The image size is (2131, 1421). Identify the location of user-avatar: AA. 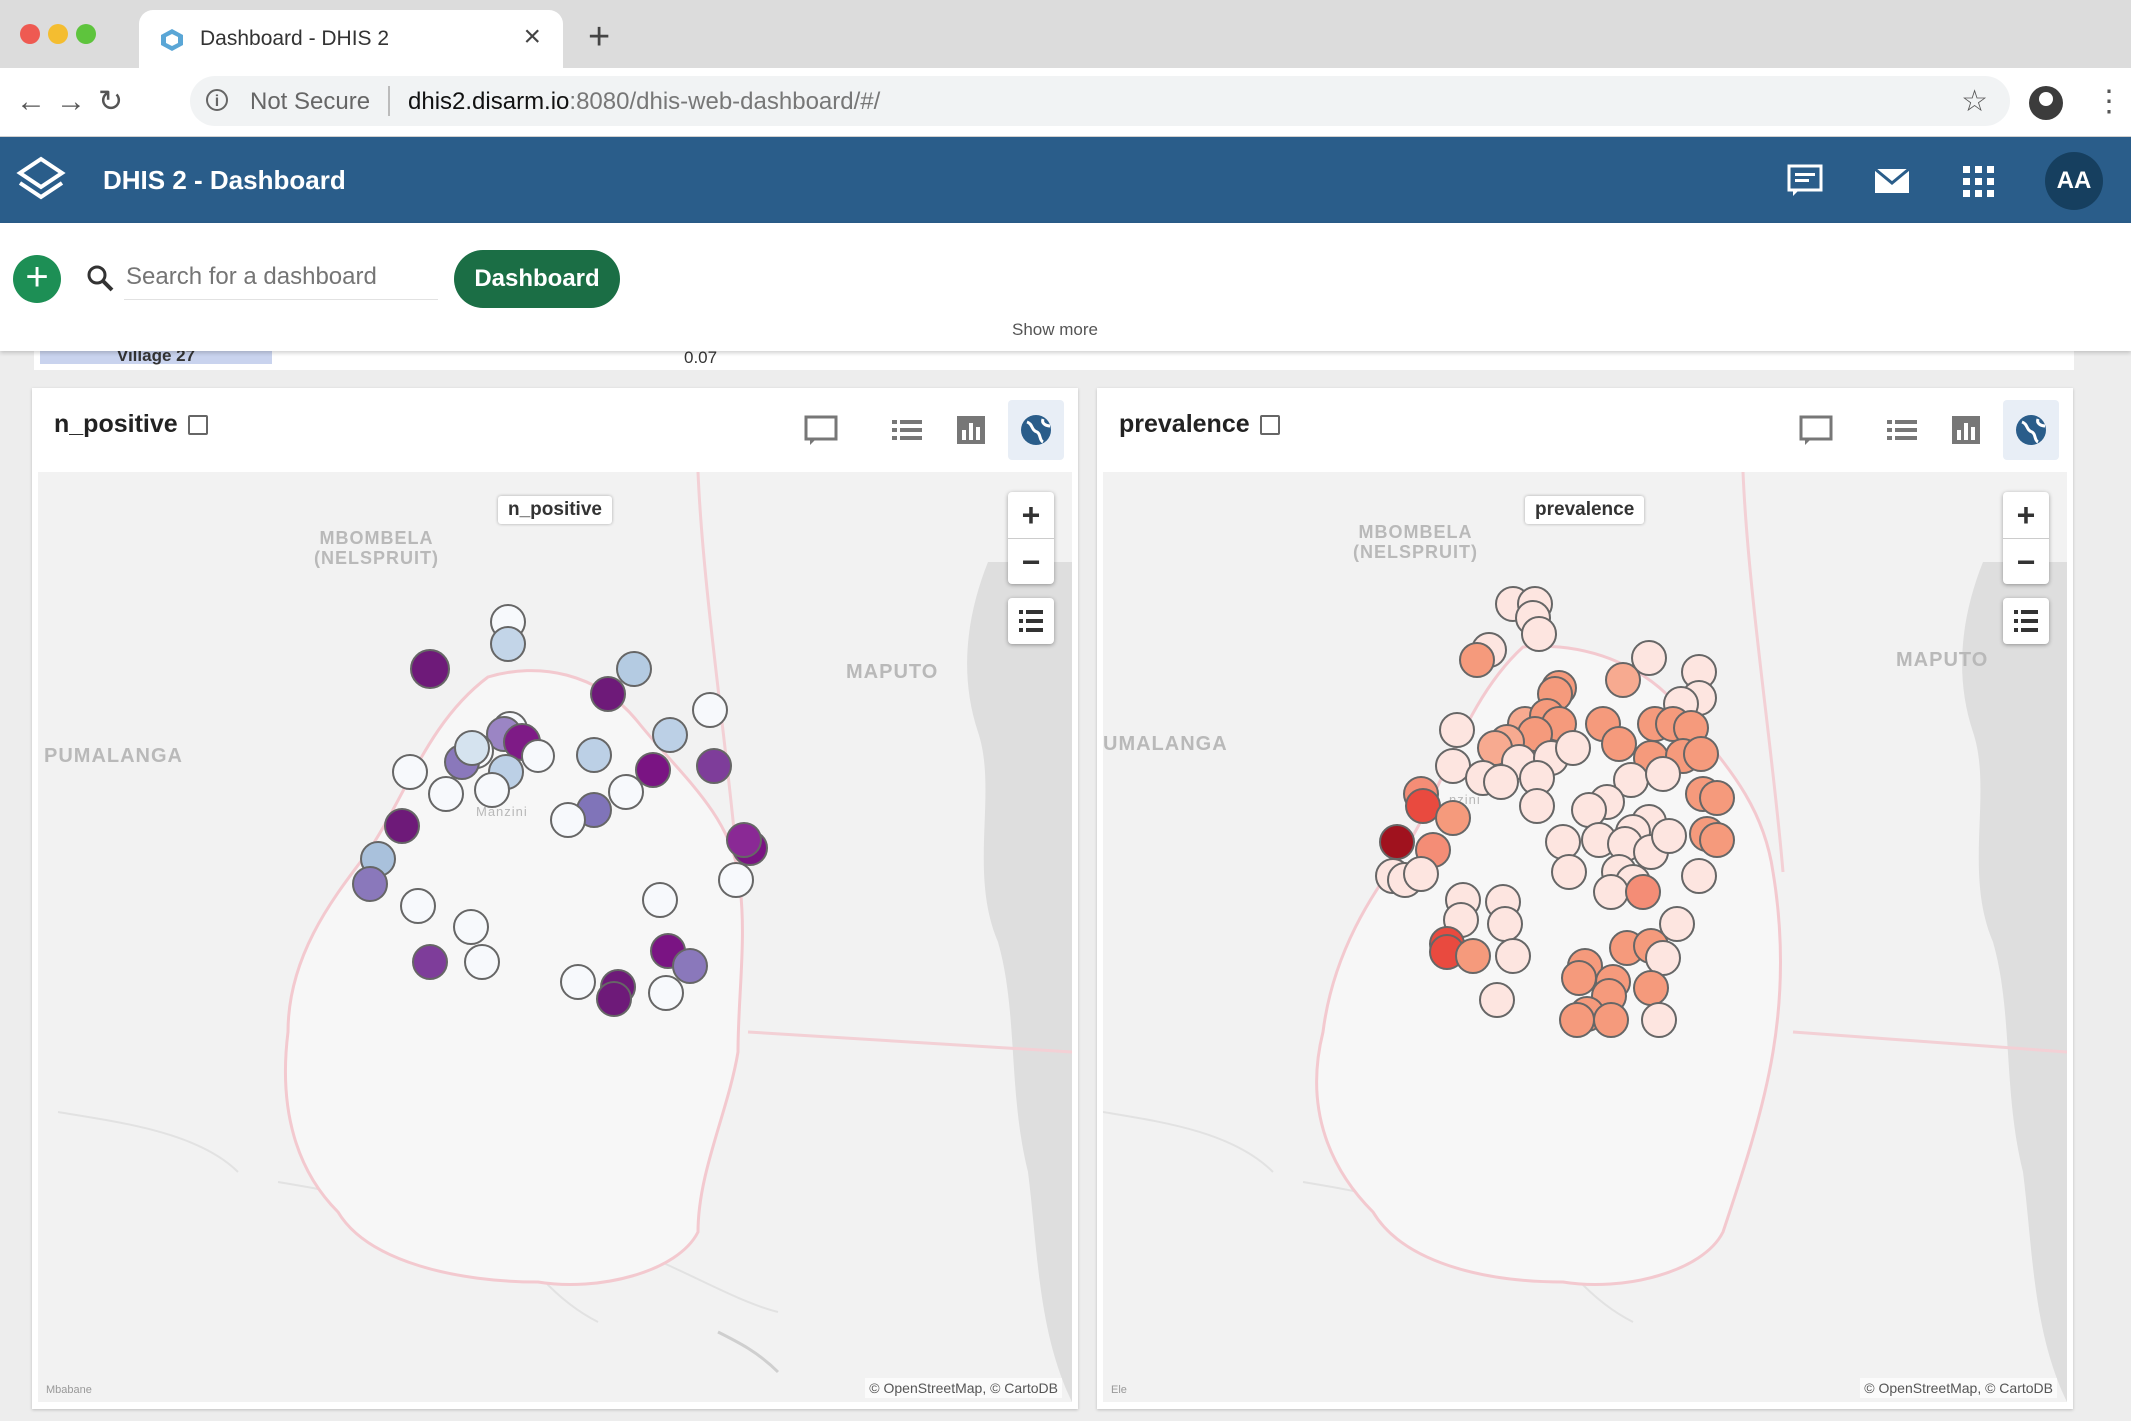
(2074, 181).